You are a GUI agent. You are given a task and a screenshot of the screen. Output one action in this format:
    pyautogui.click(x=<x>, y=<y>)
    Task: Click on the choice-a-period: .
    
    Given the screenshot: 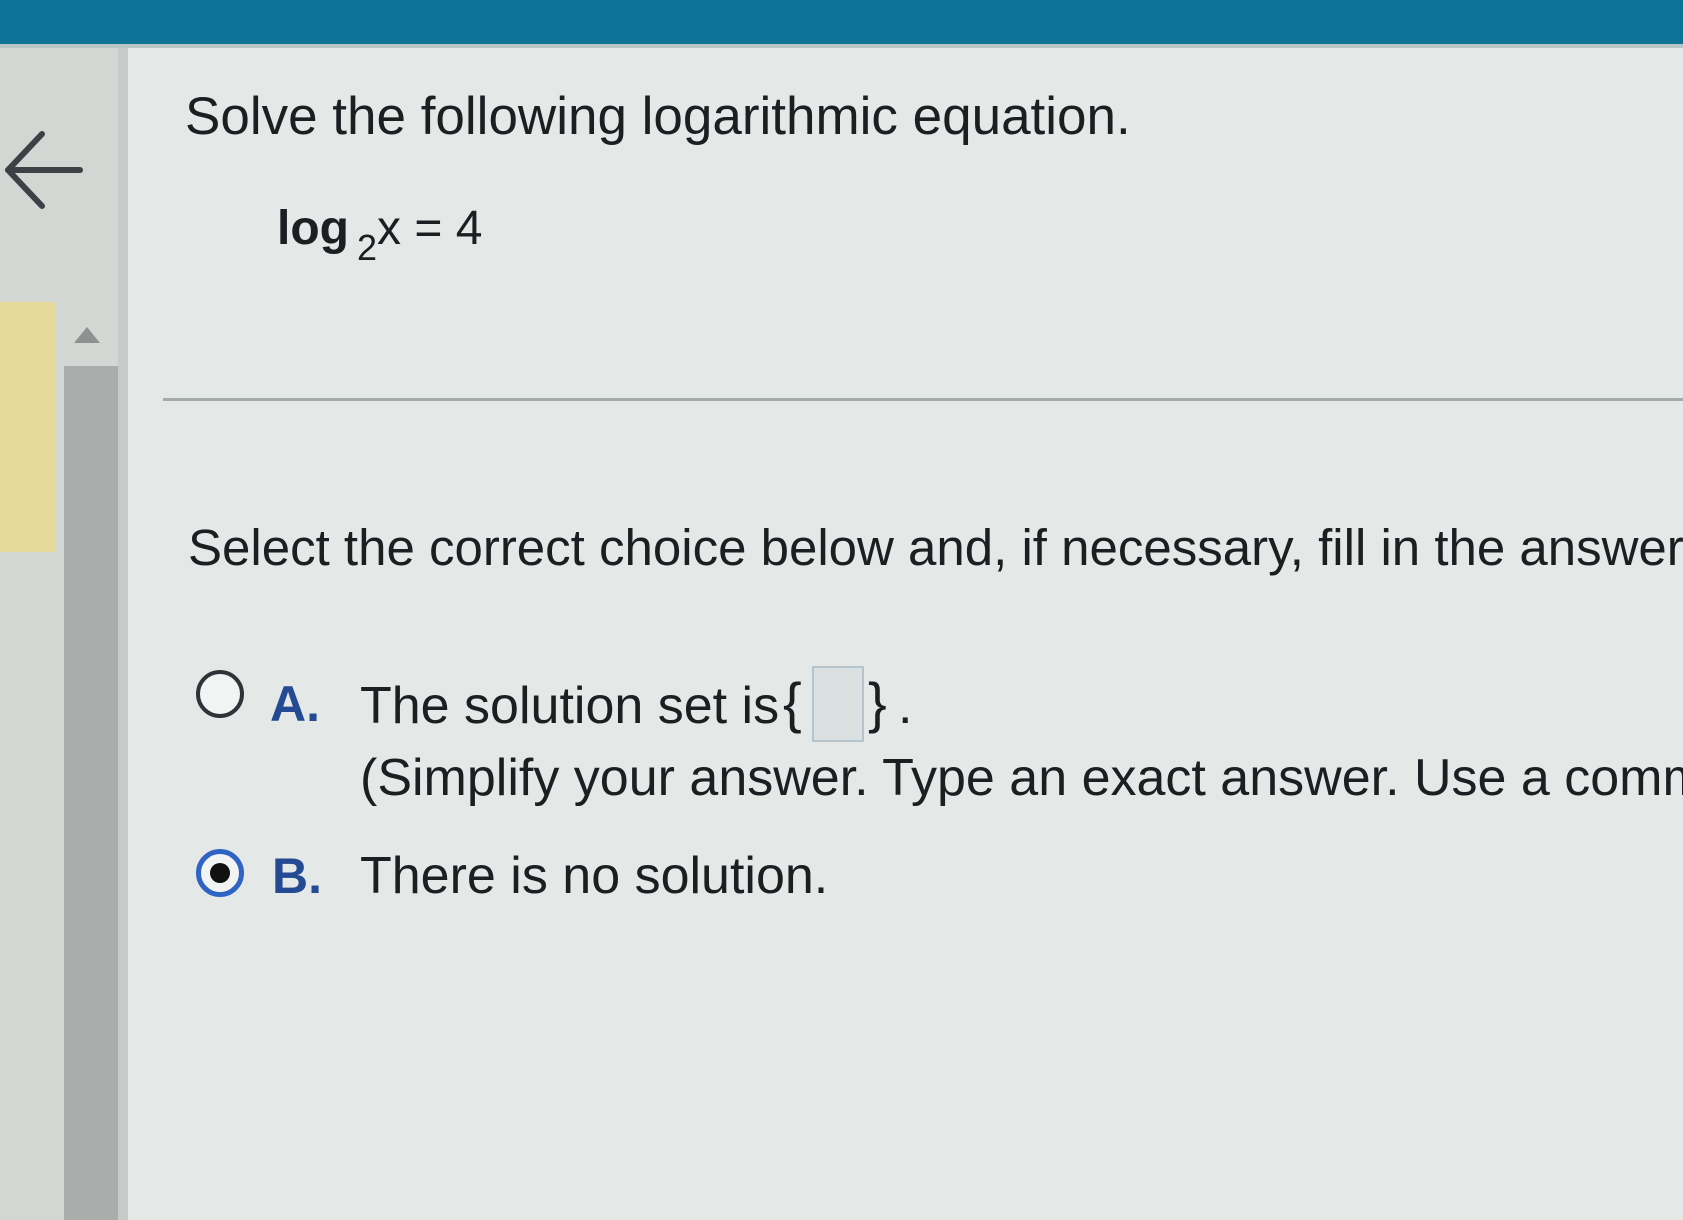 What is the action you would take?
    pyautogui.click(x=905, y=706)
    